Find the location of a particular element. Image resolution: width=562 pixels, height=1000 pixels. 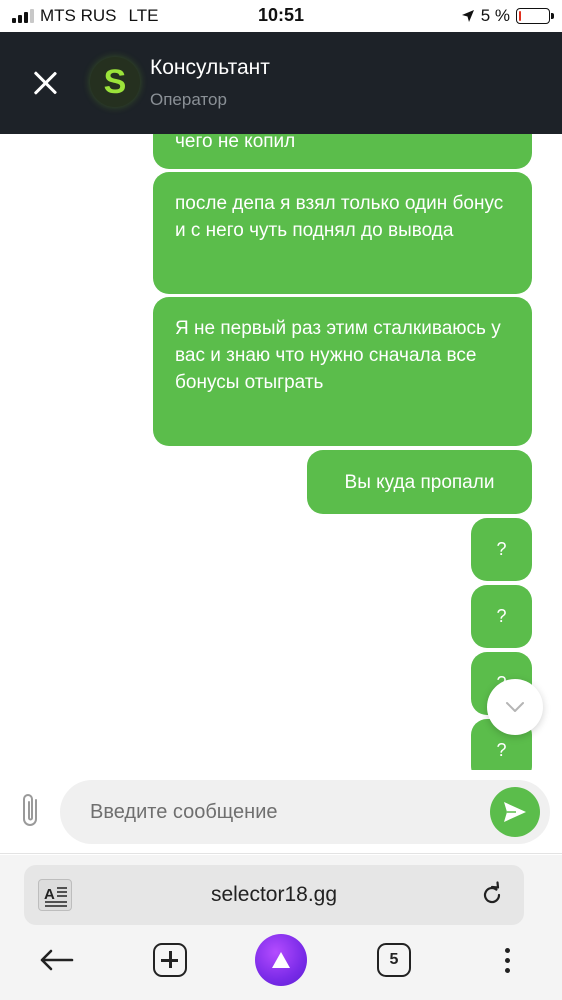

paperclip-icon is located at coordinates (31, 810).